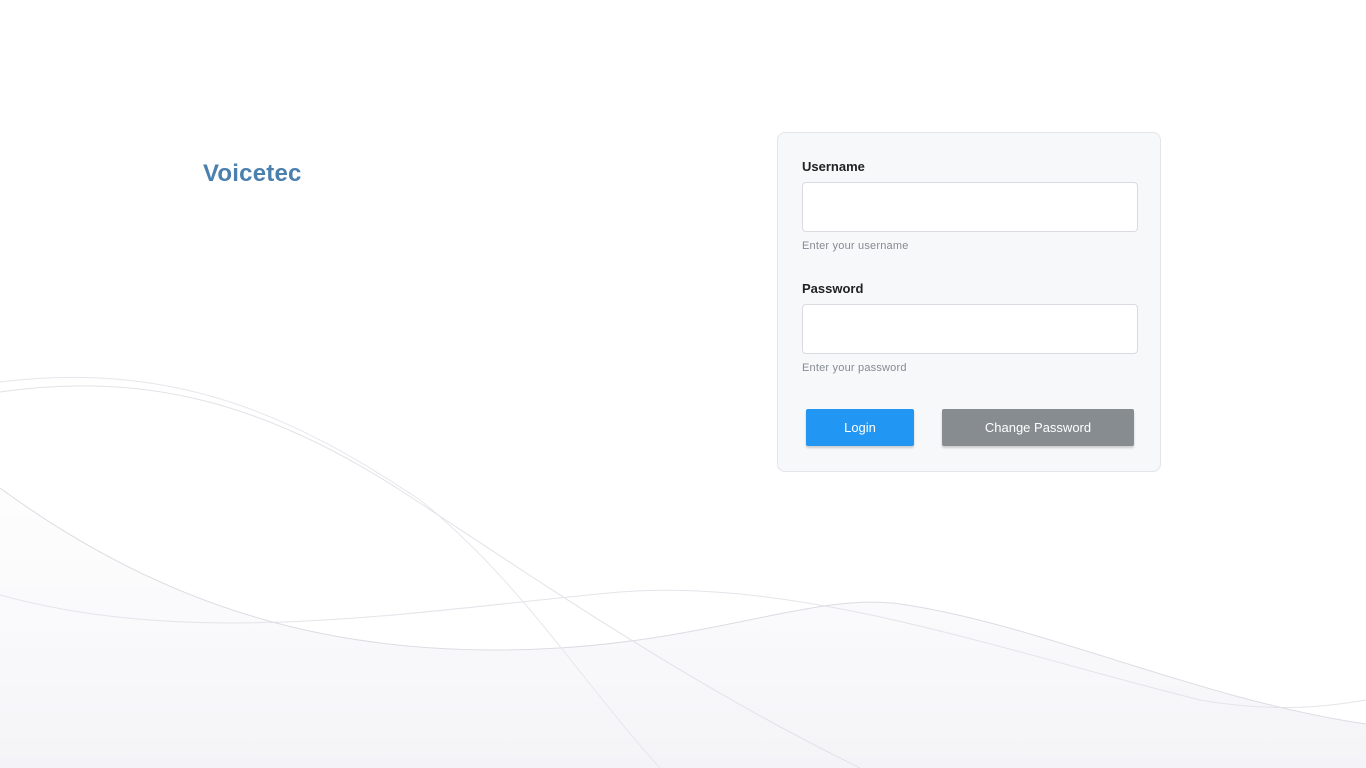 The image size is (1366, 768). Describe the element at coordinates (252, 173) in the screenshot. I see `brand-logo-text: Voicetec` at that location.